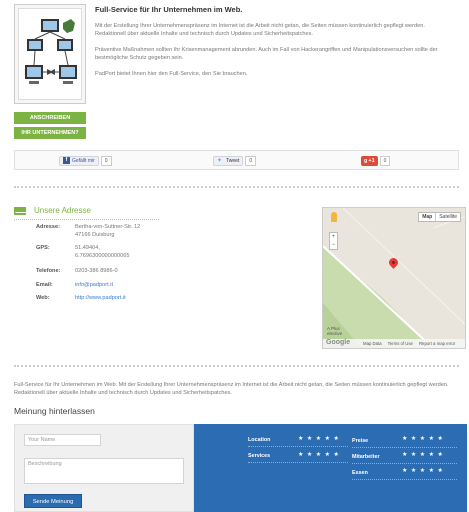  I want to click on facebook-like-label: Gefällt mir, so click(83, 160).